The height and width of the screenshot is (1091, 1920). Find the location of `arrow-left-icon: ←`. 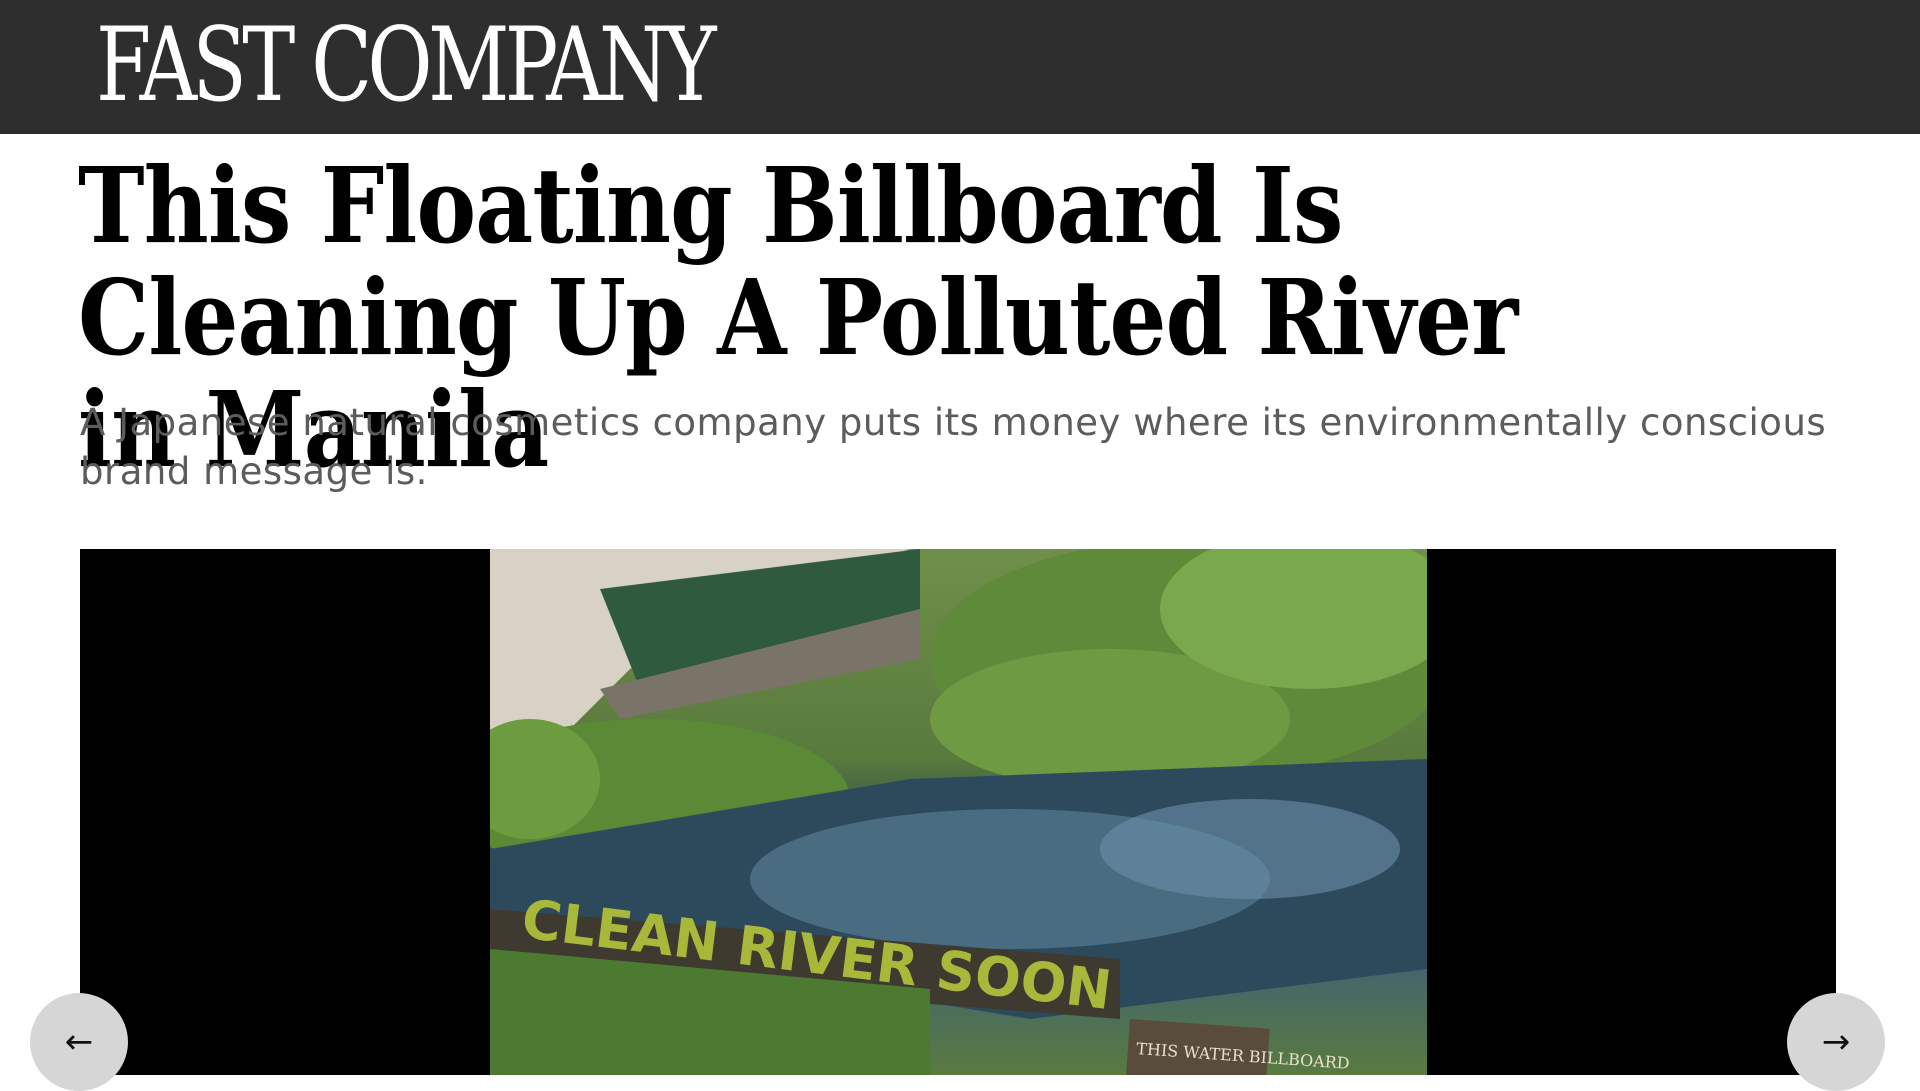

arrow-left-icon: ← is located at coordinates (79, 1042).